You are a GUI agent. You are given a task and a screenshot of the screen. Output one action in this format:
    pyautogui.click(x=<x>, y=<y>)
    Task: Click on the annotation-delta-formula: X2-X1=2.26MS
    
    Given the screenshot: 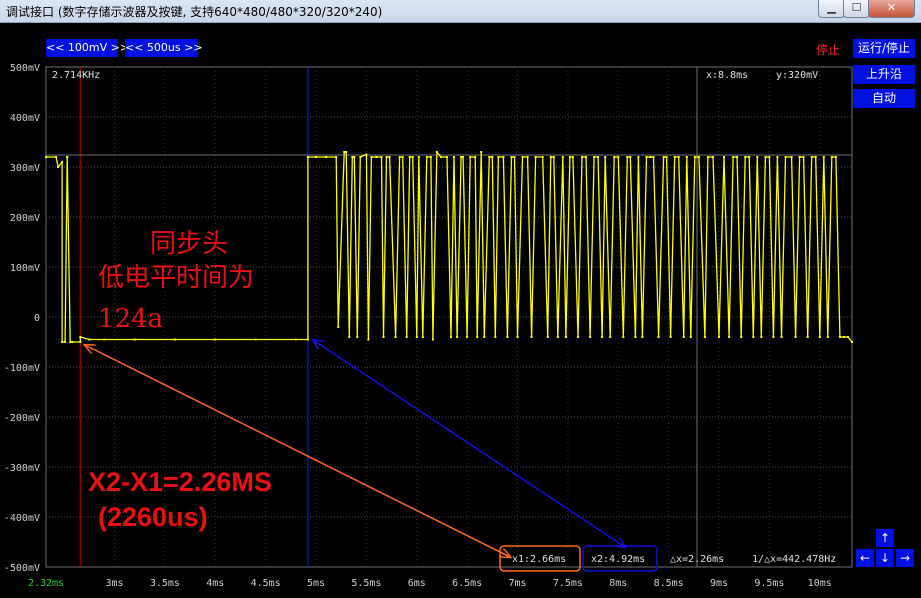 What is the action you would take?
    pyautogui.click(x=180, y=482)
    